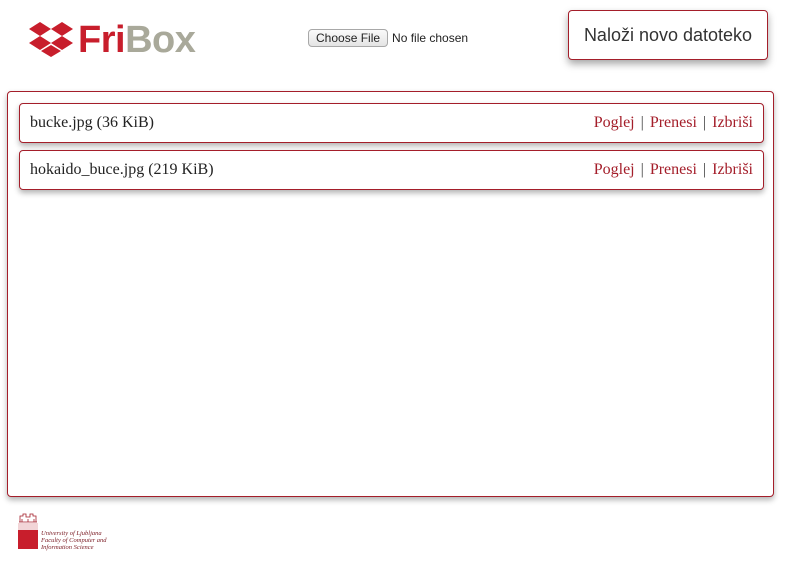  What do you see at coordinates (67, 547) in the screenshot?
I see `university-line: Information Science` at bounding box center [67, 547].